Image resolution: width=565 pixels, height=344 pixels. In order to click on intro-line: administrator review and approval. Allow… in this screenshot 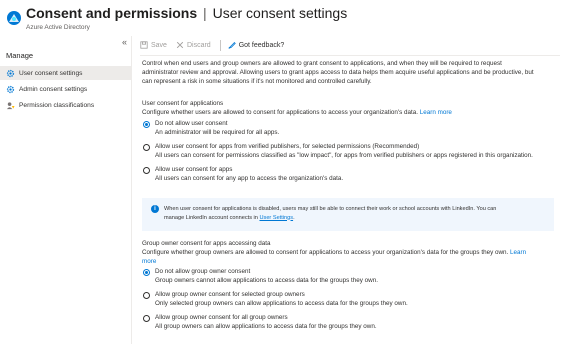, I will do `click(338, 72)`.